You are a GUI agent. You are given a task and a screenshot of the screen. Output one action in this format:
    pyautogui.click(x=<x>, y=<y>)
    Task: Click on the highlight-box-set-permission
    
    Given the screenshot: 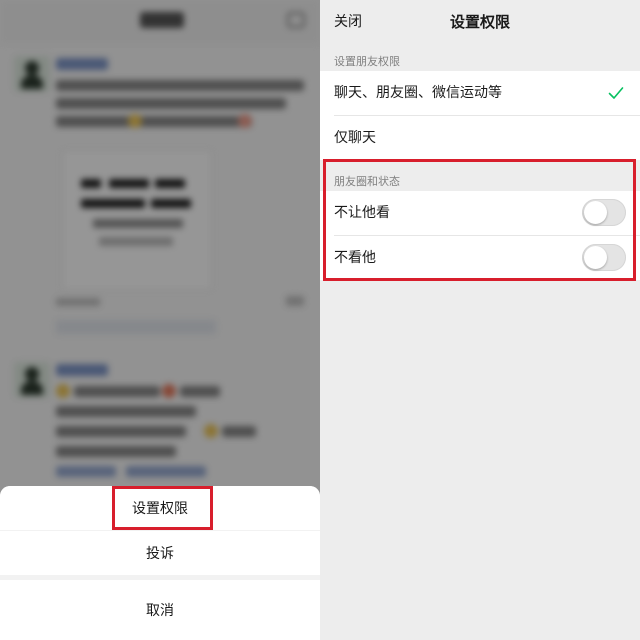 What is the action you would take?
    pyautogui.click(x=162, y=508)
    